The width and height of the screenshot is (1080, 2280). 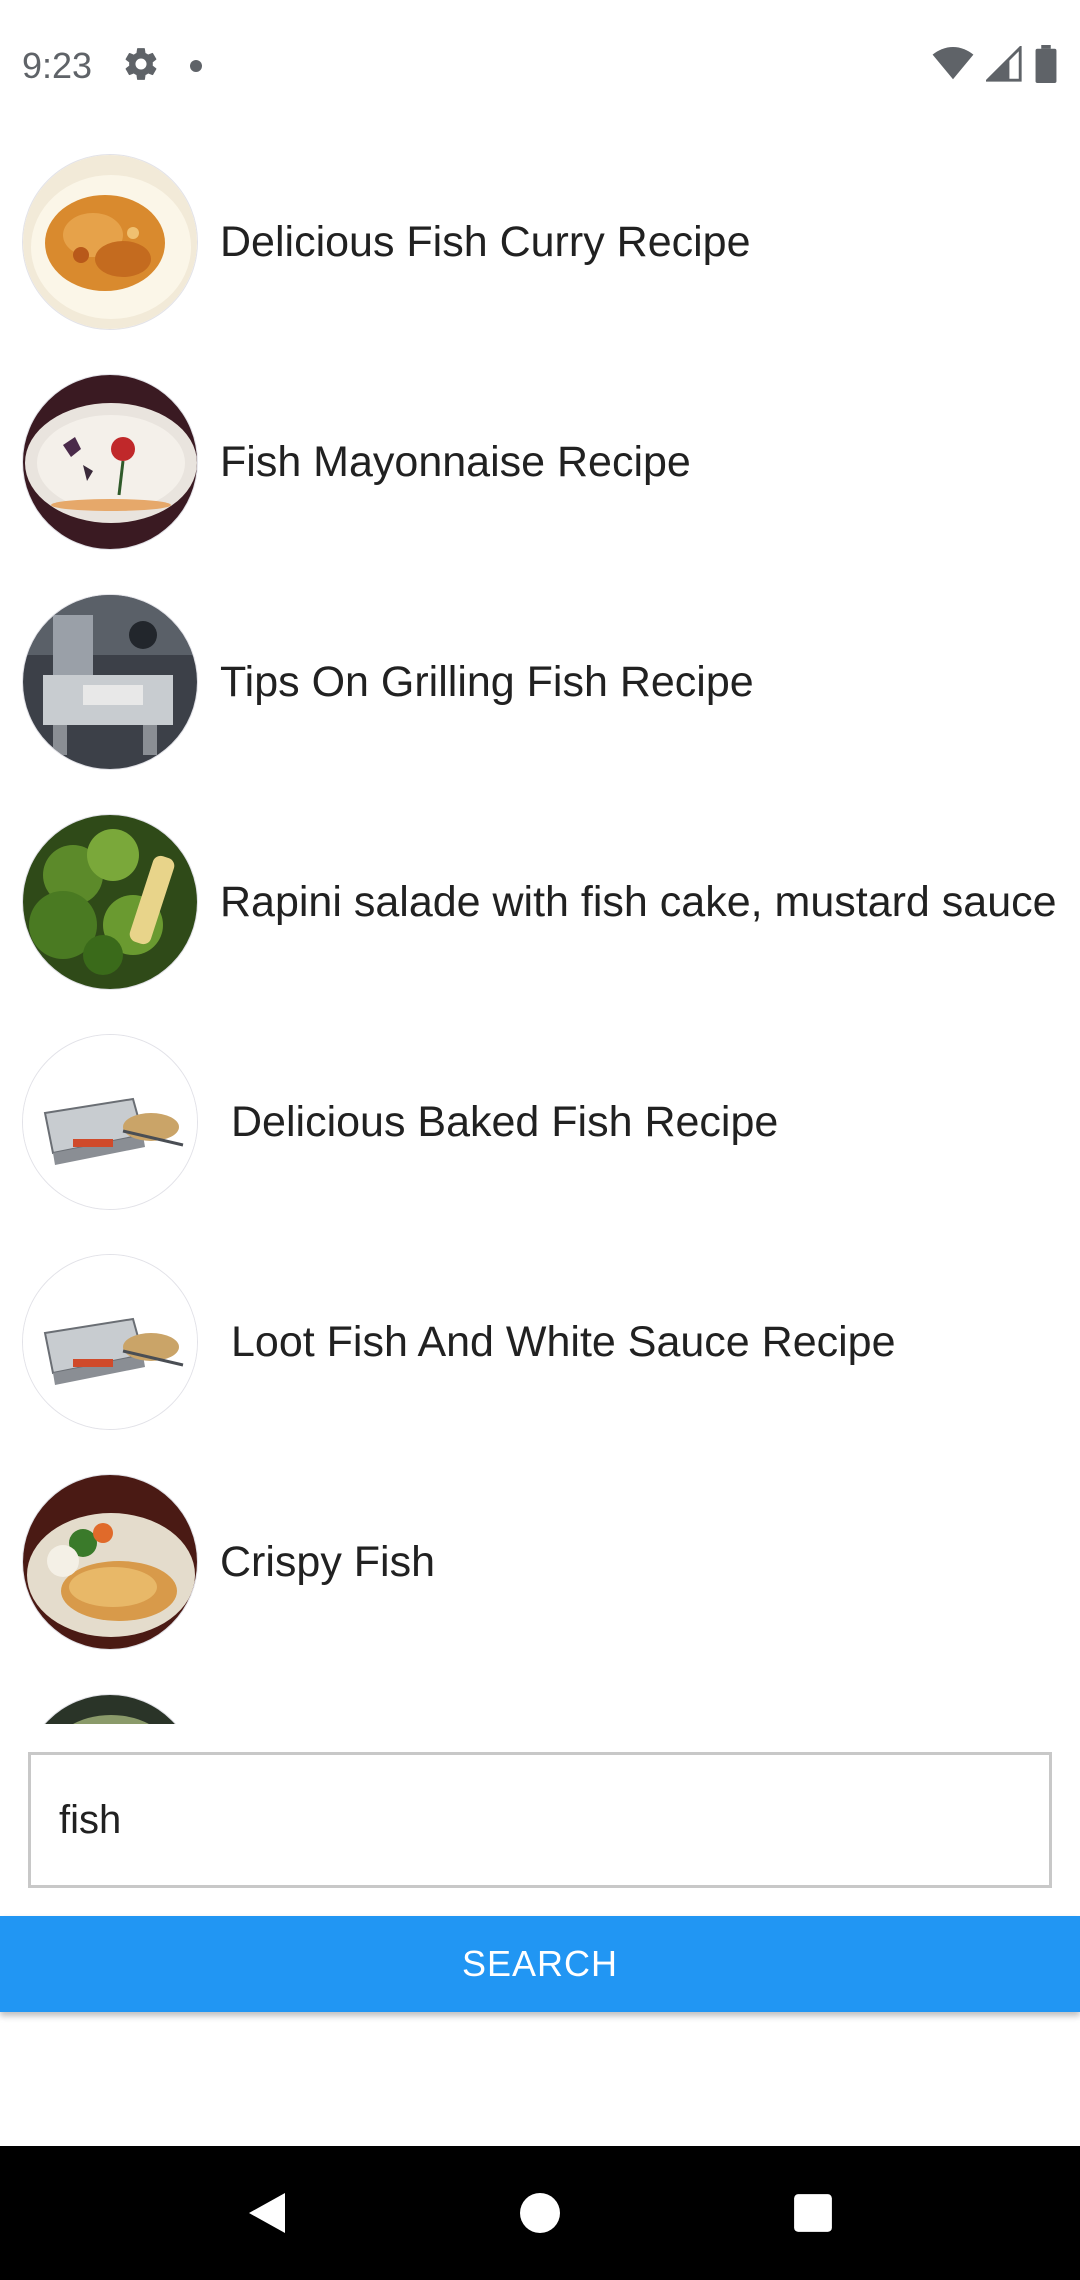 What do you see at coordinates (1003, 65) in the screenshot?
I see `signal-icon` at bounding box center [1003, 65].